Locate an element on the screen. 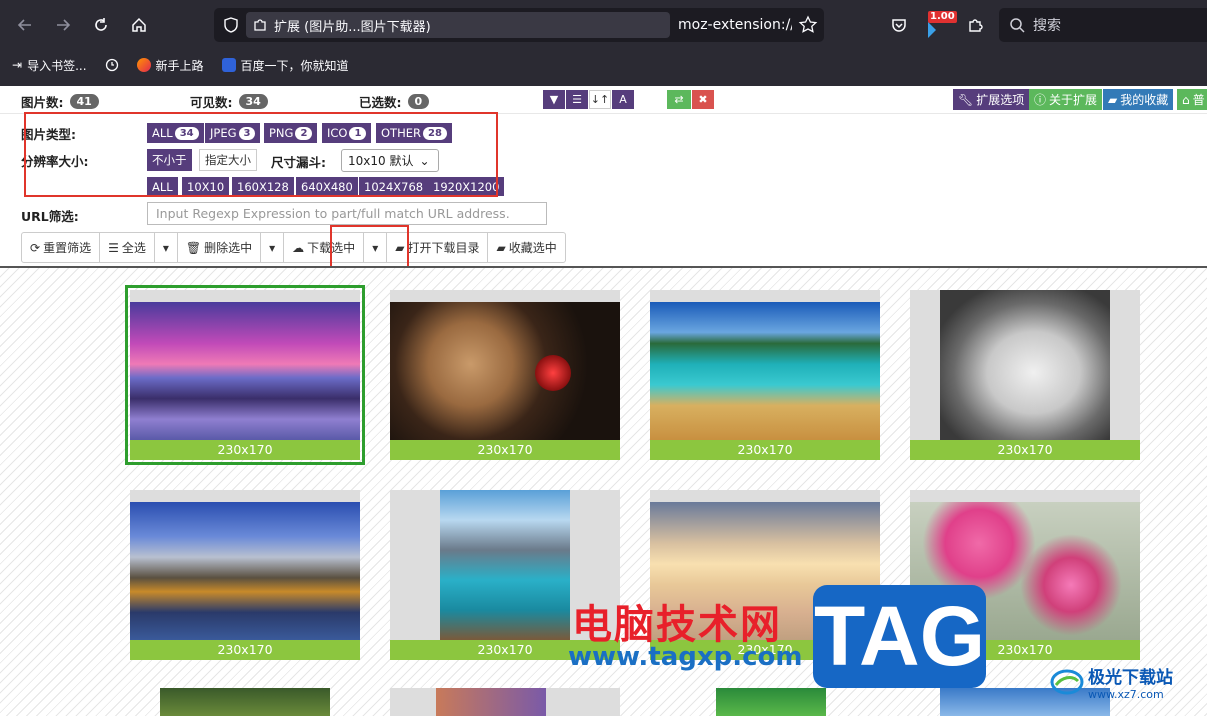 The width and height of the screenshot is (1207, 716). tab-extension-options: 🔧︎ 扩展选项 is located at coordinates (991, 99).